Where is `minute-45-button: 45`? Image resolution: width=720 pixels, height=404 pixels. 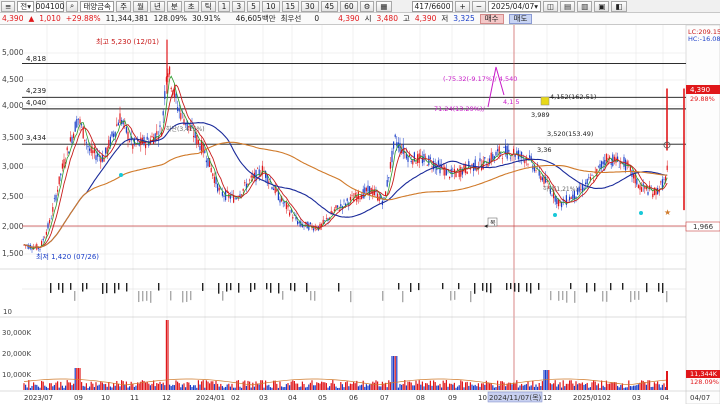
minute-45-button: 45 is located at coordinates (329, 6).